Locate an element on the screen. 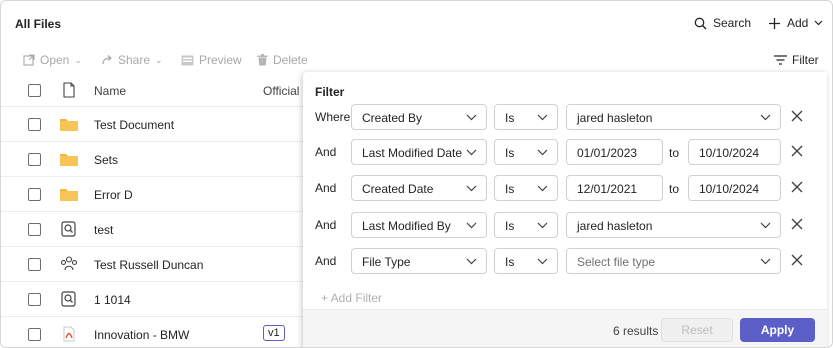 This screenshot has width=833, height=348. version-badge: v1 is located at coordinates (274, 333).